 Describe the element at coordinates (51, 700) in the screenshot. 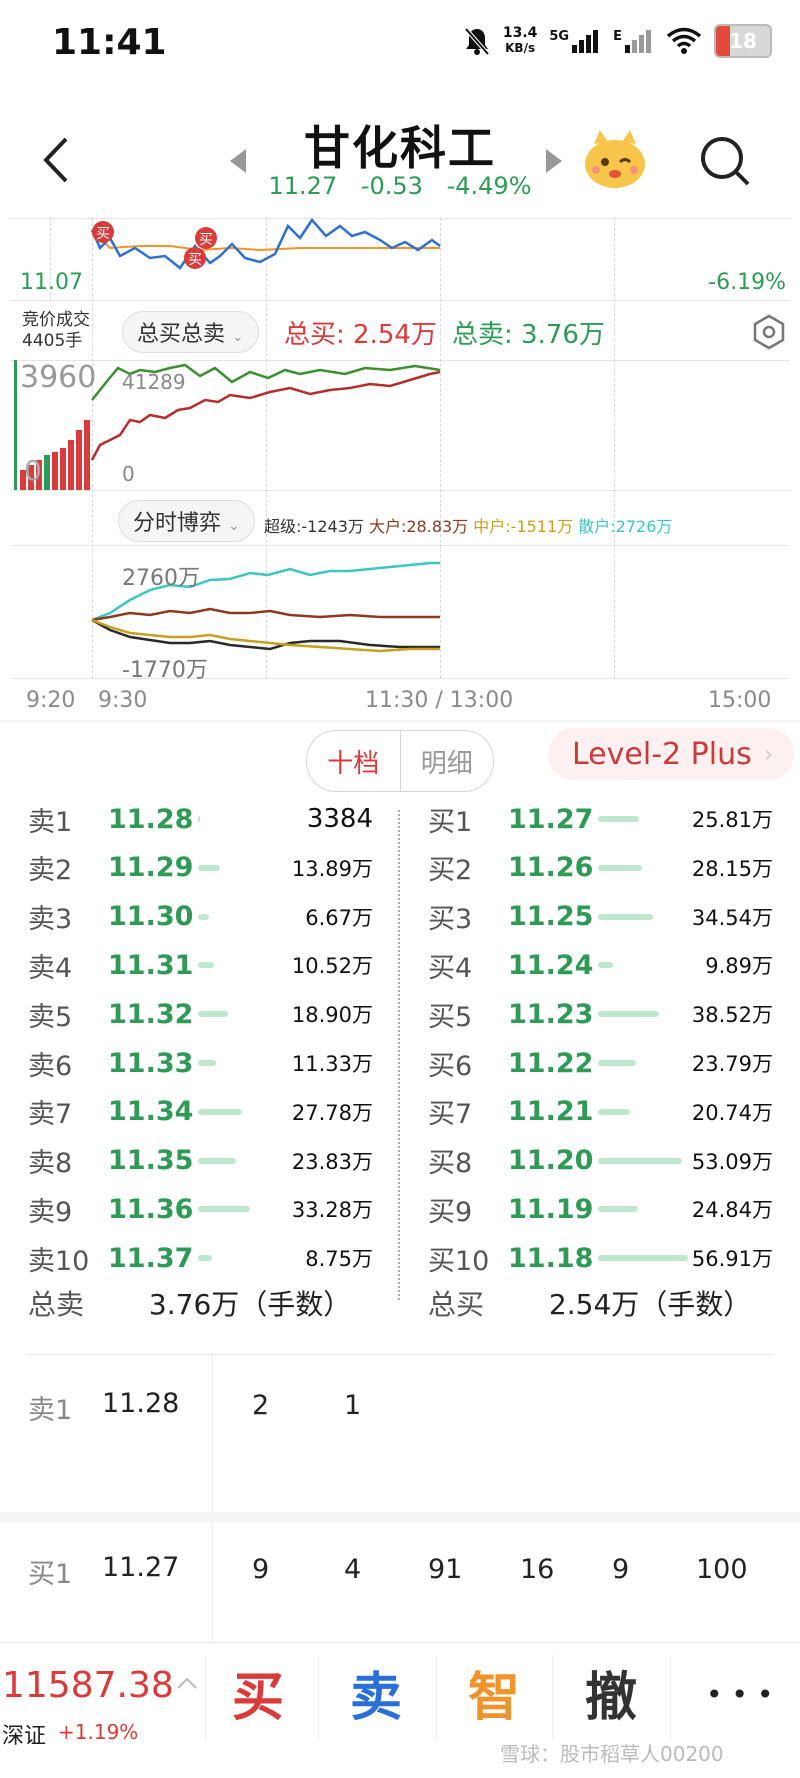

I see `time-start: 9:20` at that location.